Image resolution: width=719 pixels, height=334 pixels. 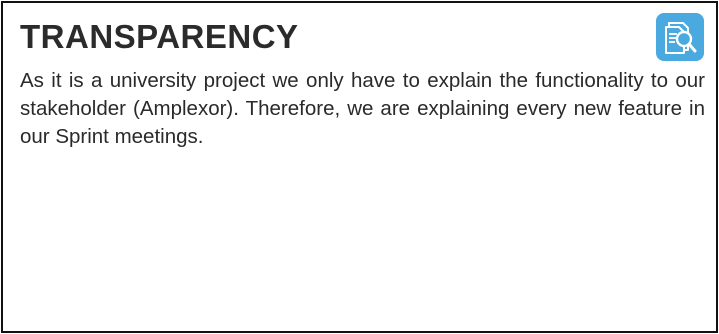 I want to click on document-search-icon-graphic, so click(x=681, y=38).